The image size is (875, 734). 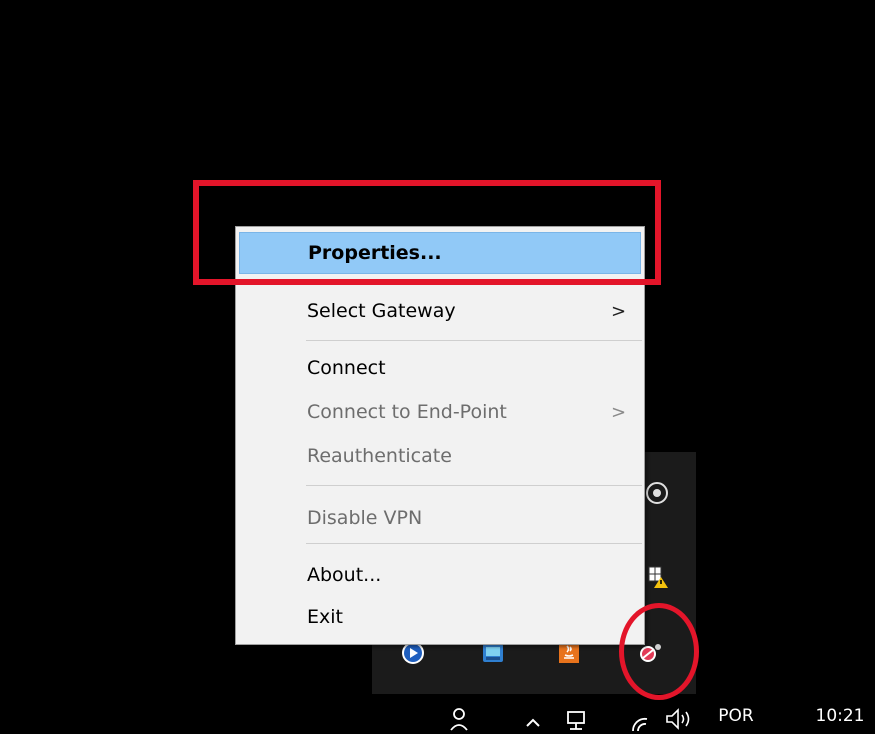 What do you see at coordinates (657, 493) in the screenshot?
I see `webcam-icon` at bounding box center [657, 493].